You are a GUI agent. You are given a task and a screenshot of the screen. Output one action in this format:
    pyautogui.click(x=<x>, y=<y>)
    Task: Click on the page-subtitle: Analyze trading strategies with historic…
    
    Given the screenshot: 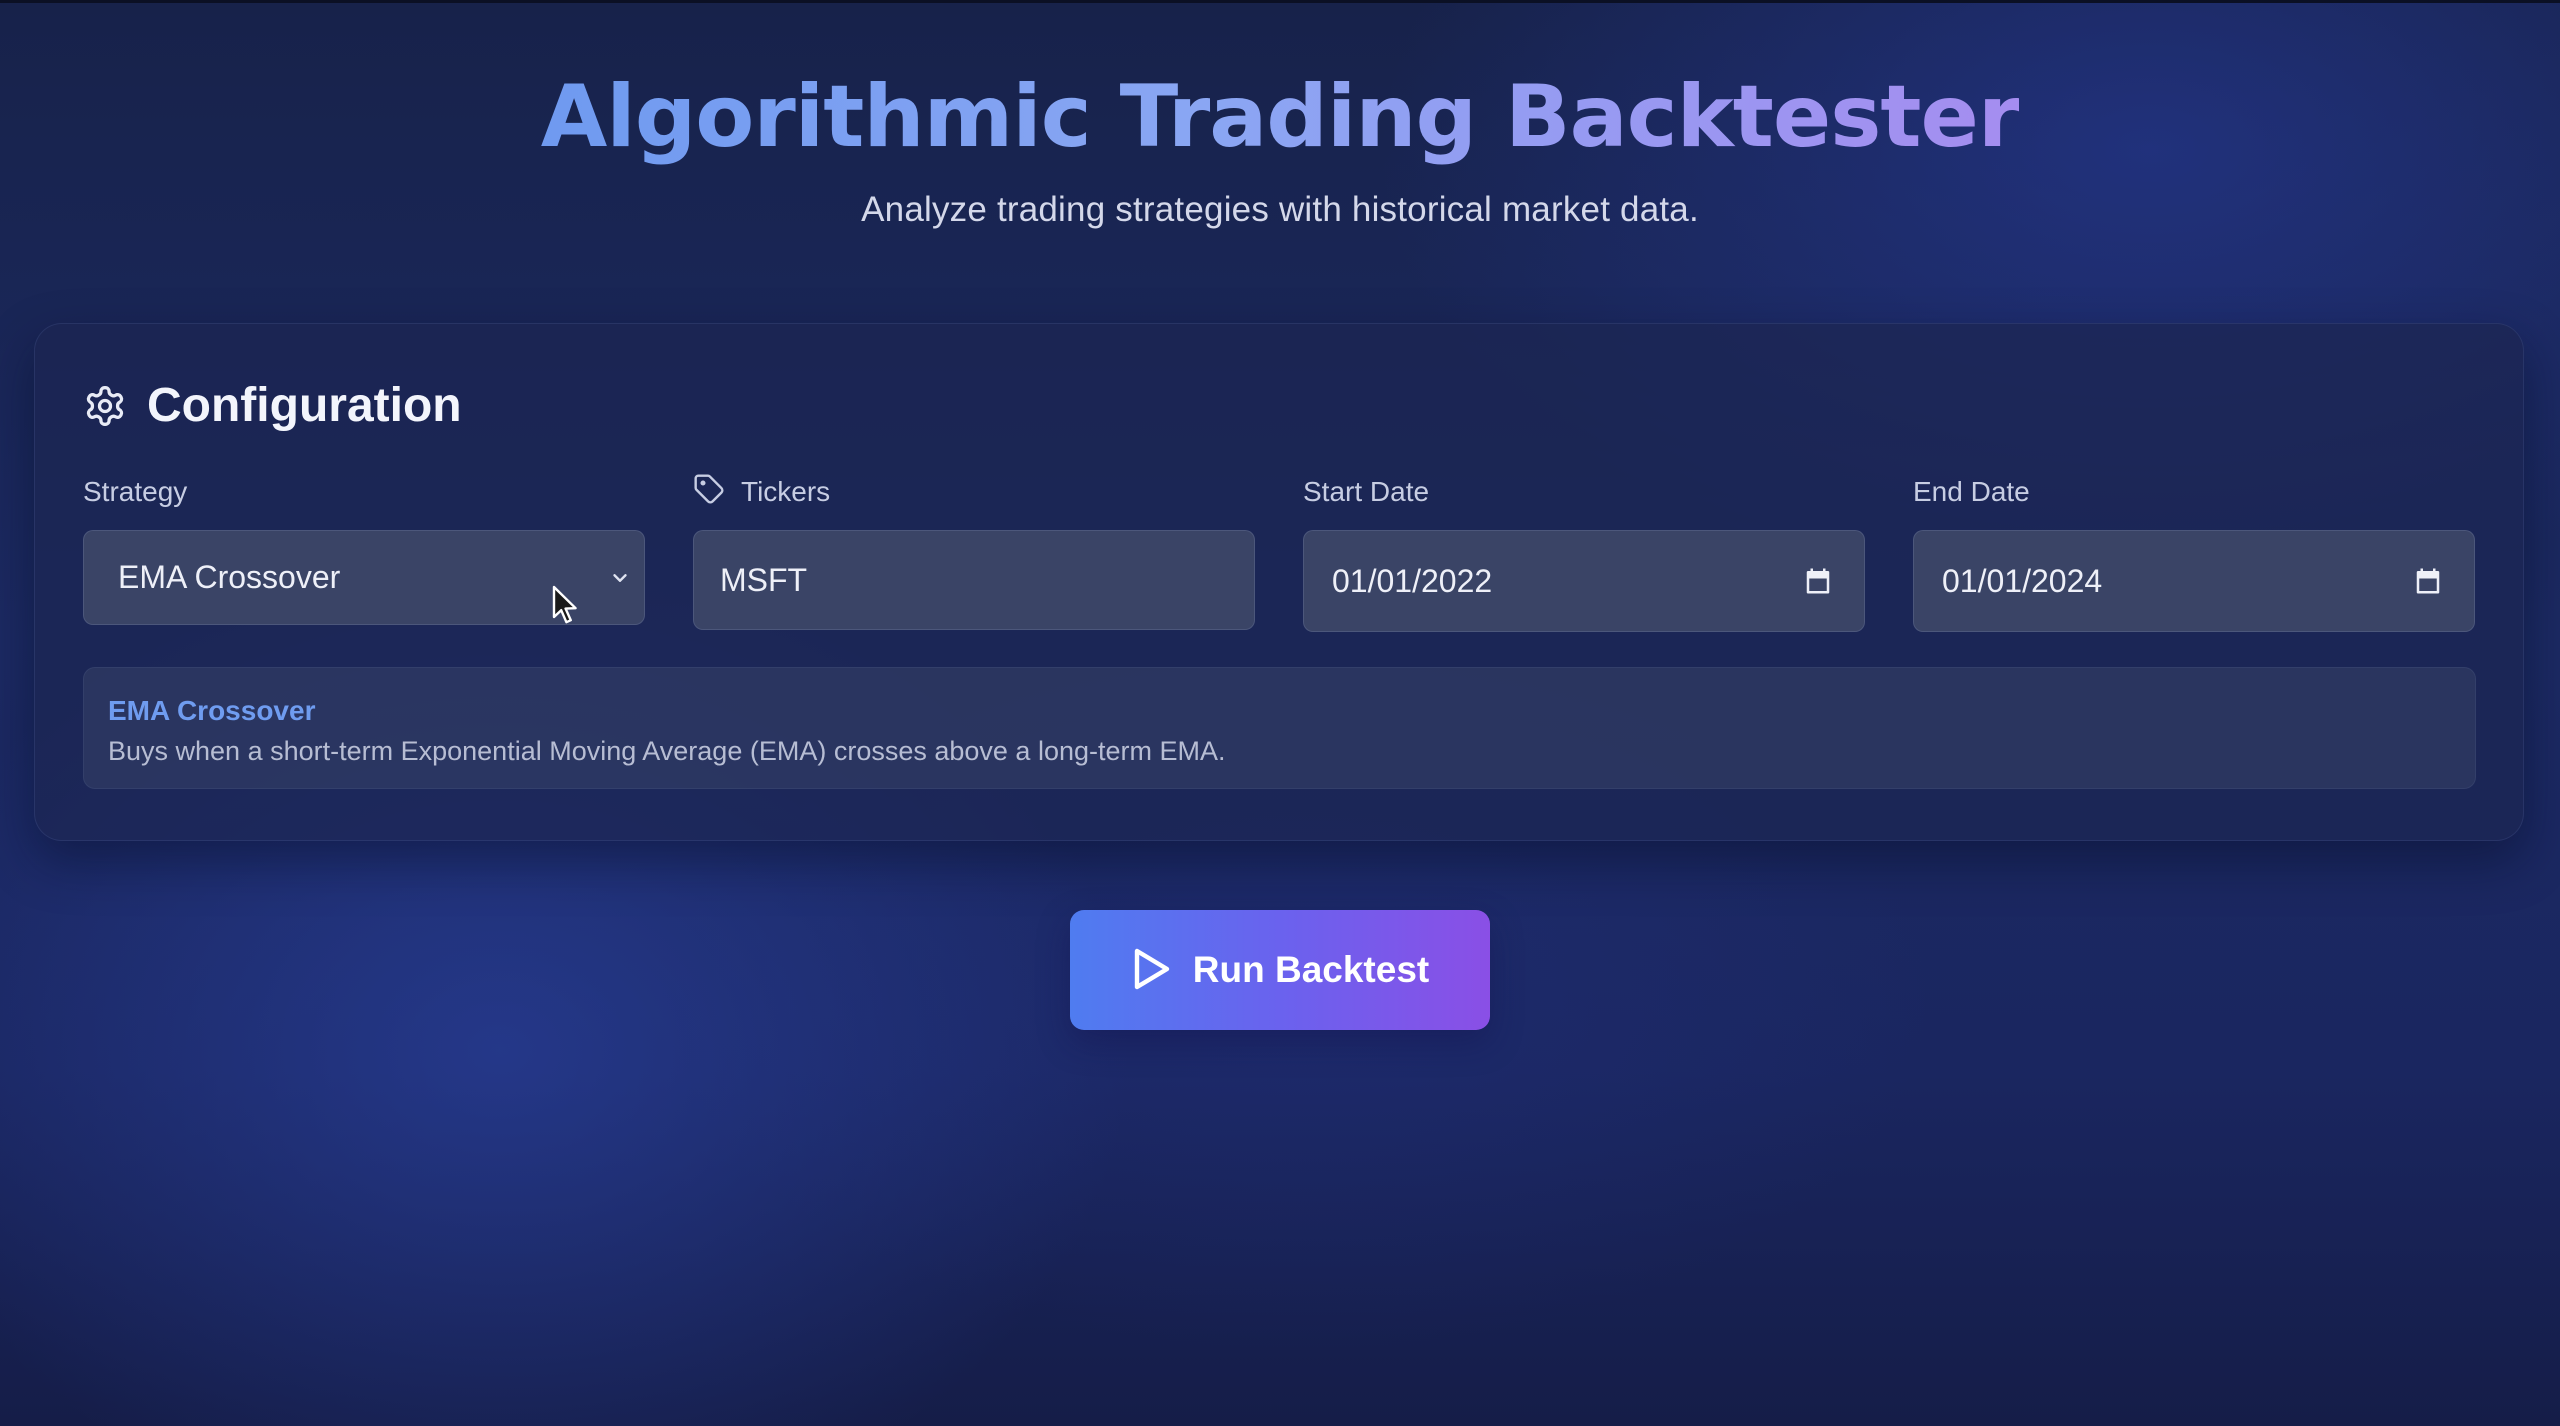 What is the action you would take?
    pyautogui.click(x=1280, y=209)
    